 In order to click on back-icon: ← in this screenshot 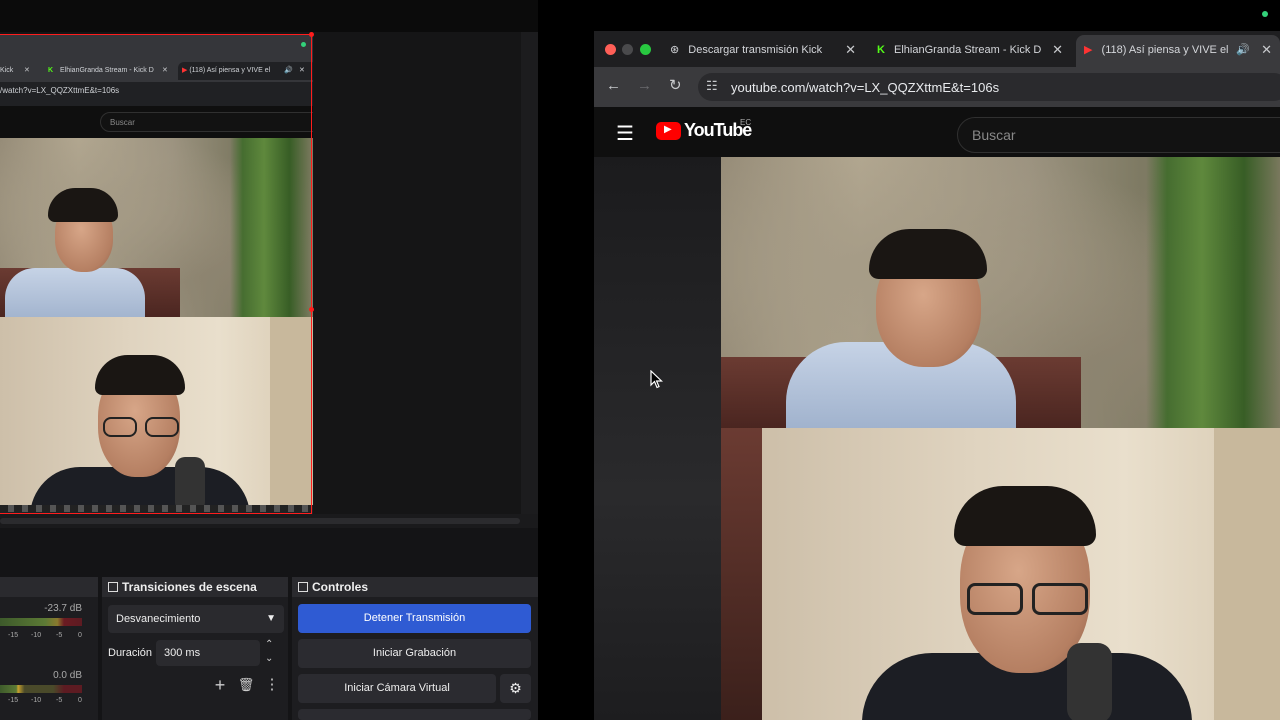, I will do `click(613, 85)`.